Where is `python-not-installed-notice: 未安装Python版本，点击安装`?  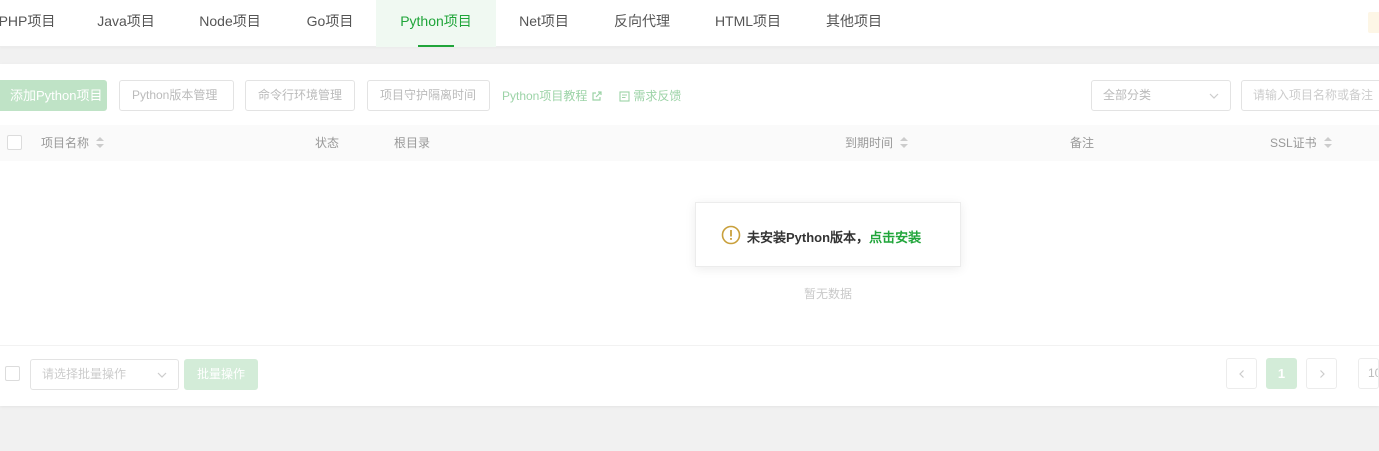 python-not-installed-notice: 未安装Python版本，点击安装 is located at coordinates (828, 234).